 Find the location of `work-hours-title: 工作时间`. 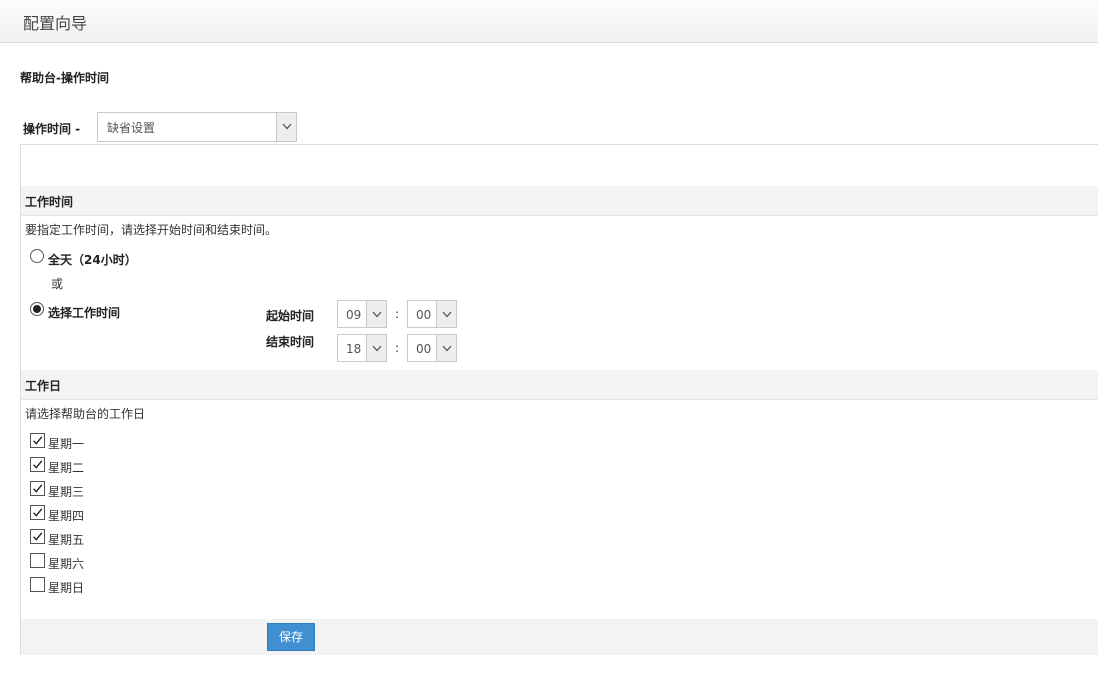

work-hours-title: 工作时间 is located at coordinates (49, 202).